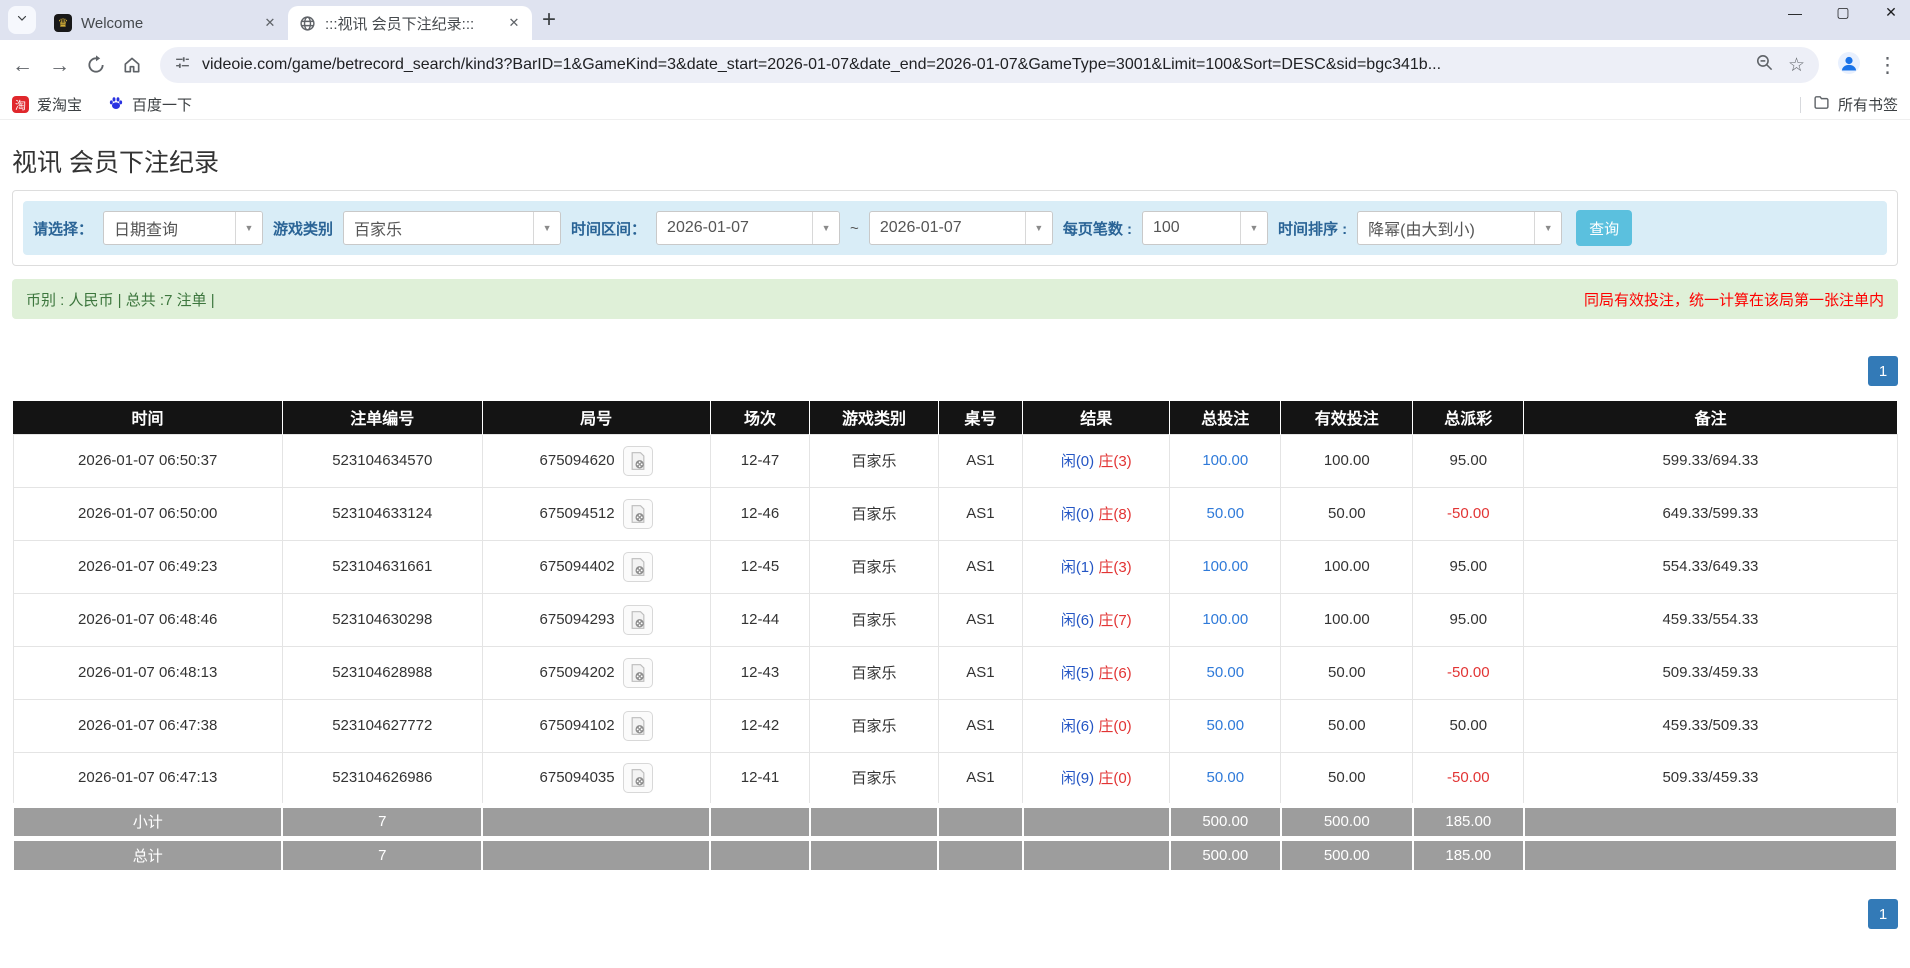 The image size is (1910, 968). Describe the element at coordinates (596, 672) in the screenshot. I see `cell-round-id: 675094202` at that location.